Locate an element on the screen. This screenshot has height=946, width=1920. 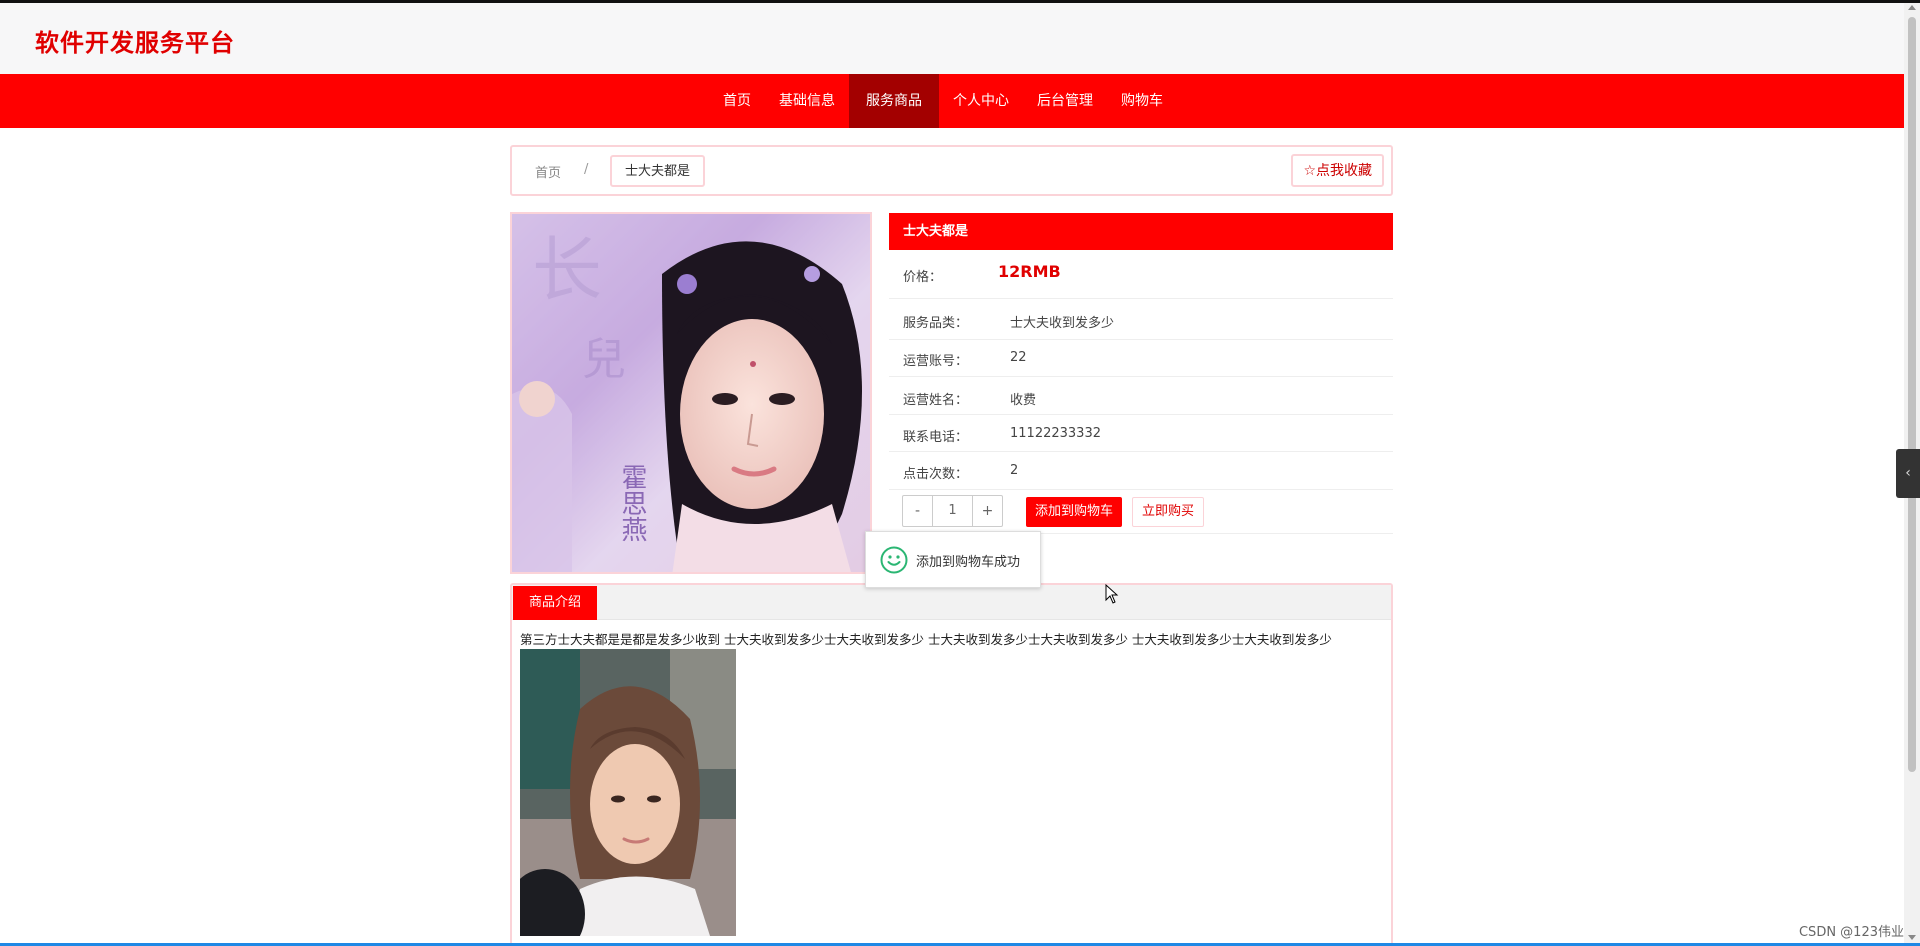
breadcrumb-home-link: 首页 is located at coordinates (548, 171).